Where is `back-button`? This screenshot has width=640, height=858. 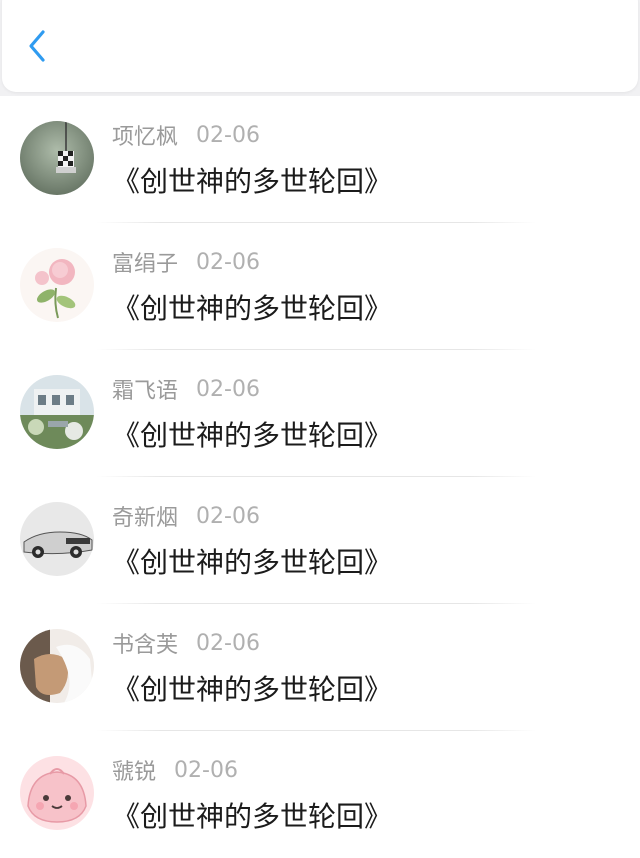 back-button is located at coordinates (37, 46).